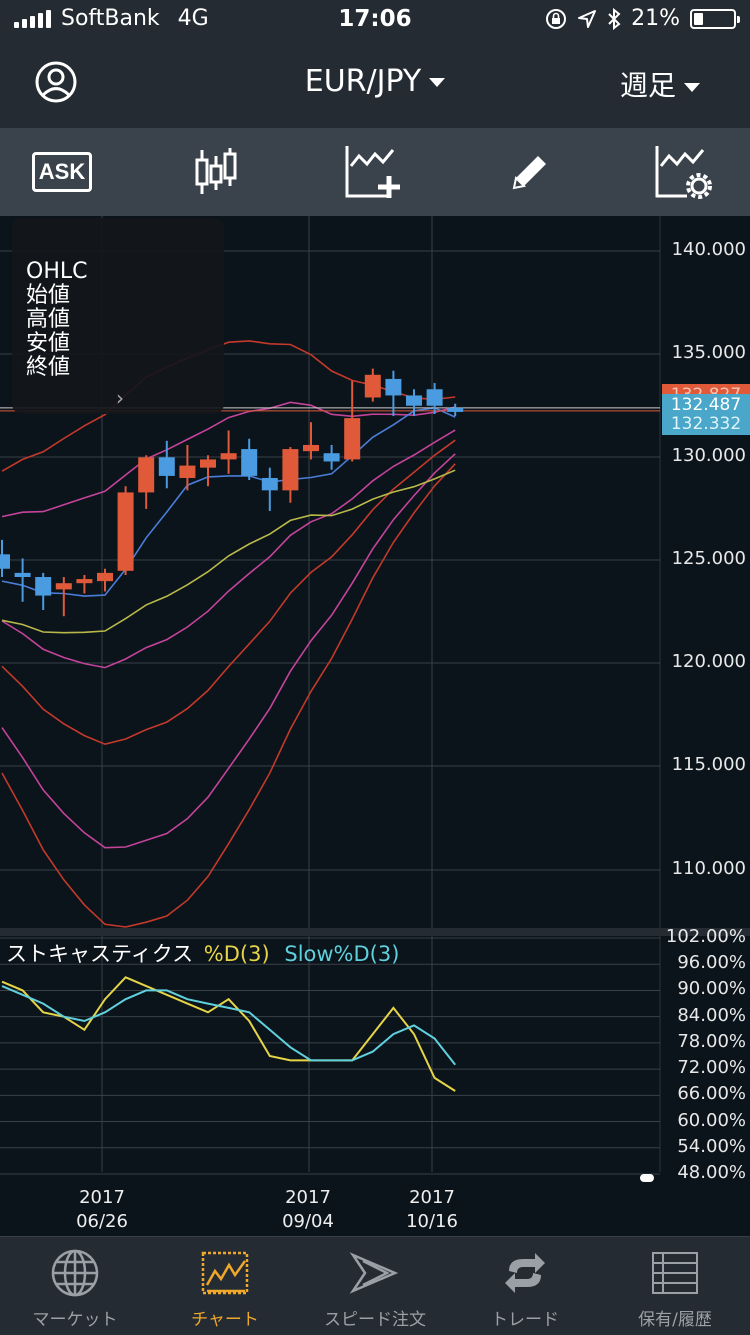 This screenshot has width=750, height=1335. I want to click on add-indicator-button, so click(374, 172).